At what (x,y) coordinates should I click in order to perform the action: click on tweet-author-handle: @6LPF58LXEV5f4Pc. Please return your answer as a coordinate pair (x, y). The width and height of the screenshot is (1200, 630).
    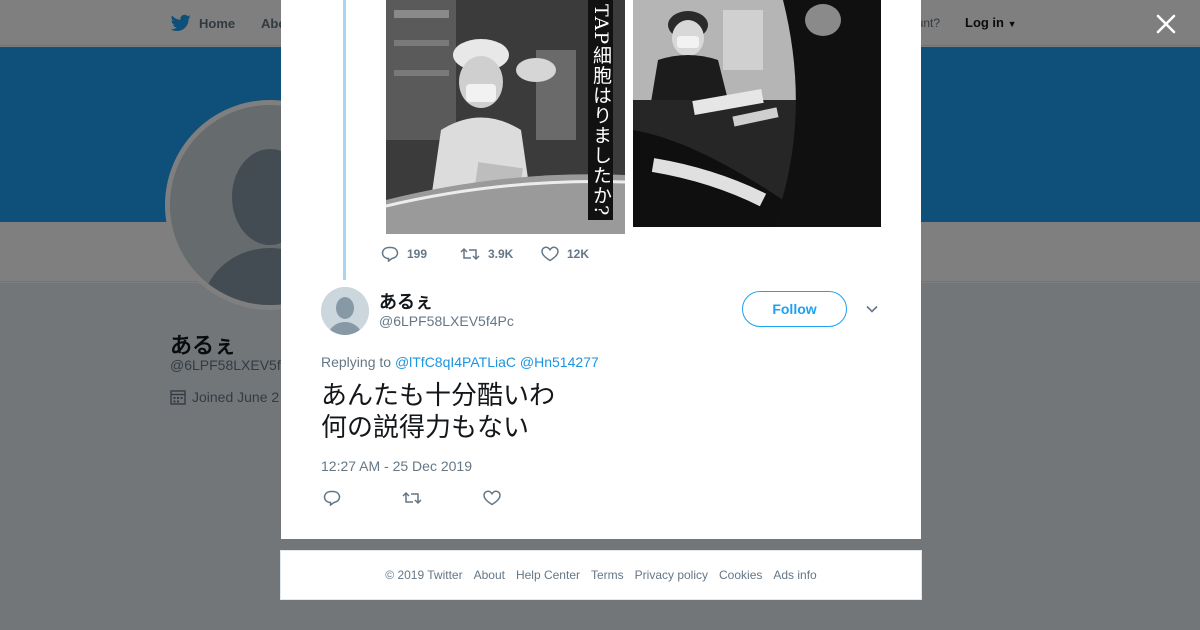
    Looking at the image, I should click on (446, 321).